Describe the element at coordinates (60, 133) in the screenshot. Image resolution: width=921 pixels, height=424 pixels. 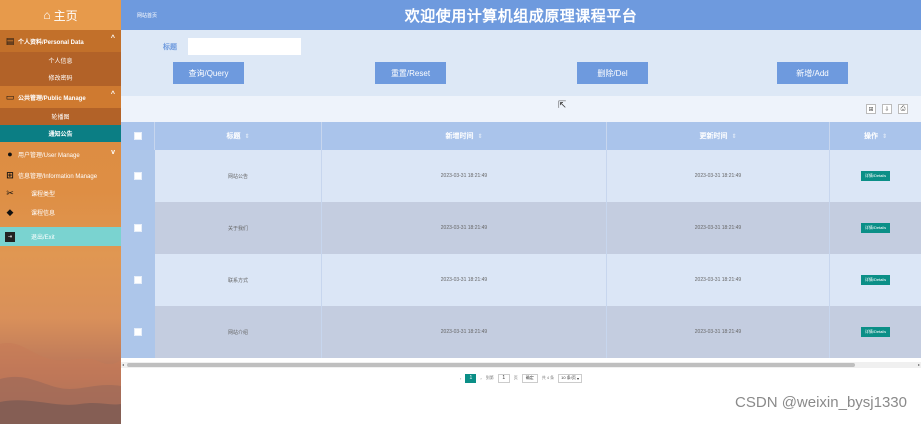
I see `sidebar-item-notice: 通知公告` at that location.